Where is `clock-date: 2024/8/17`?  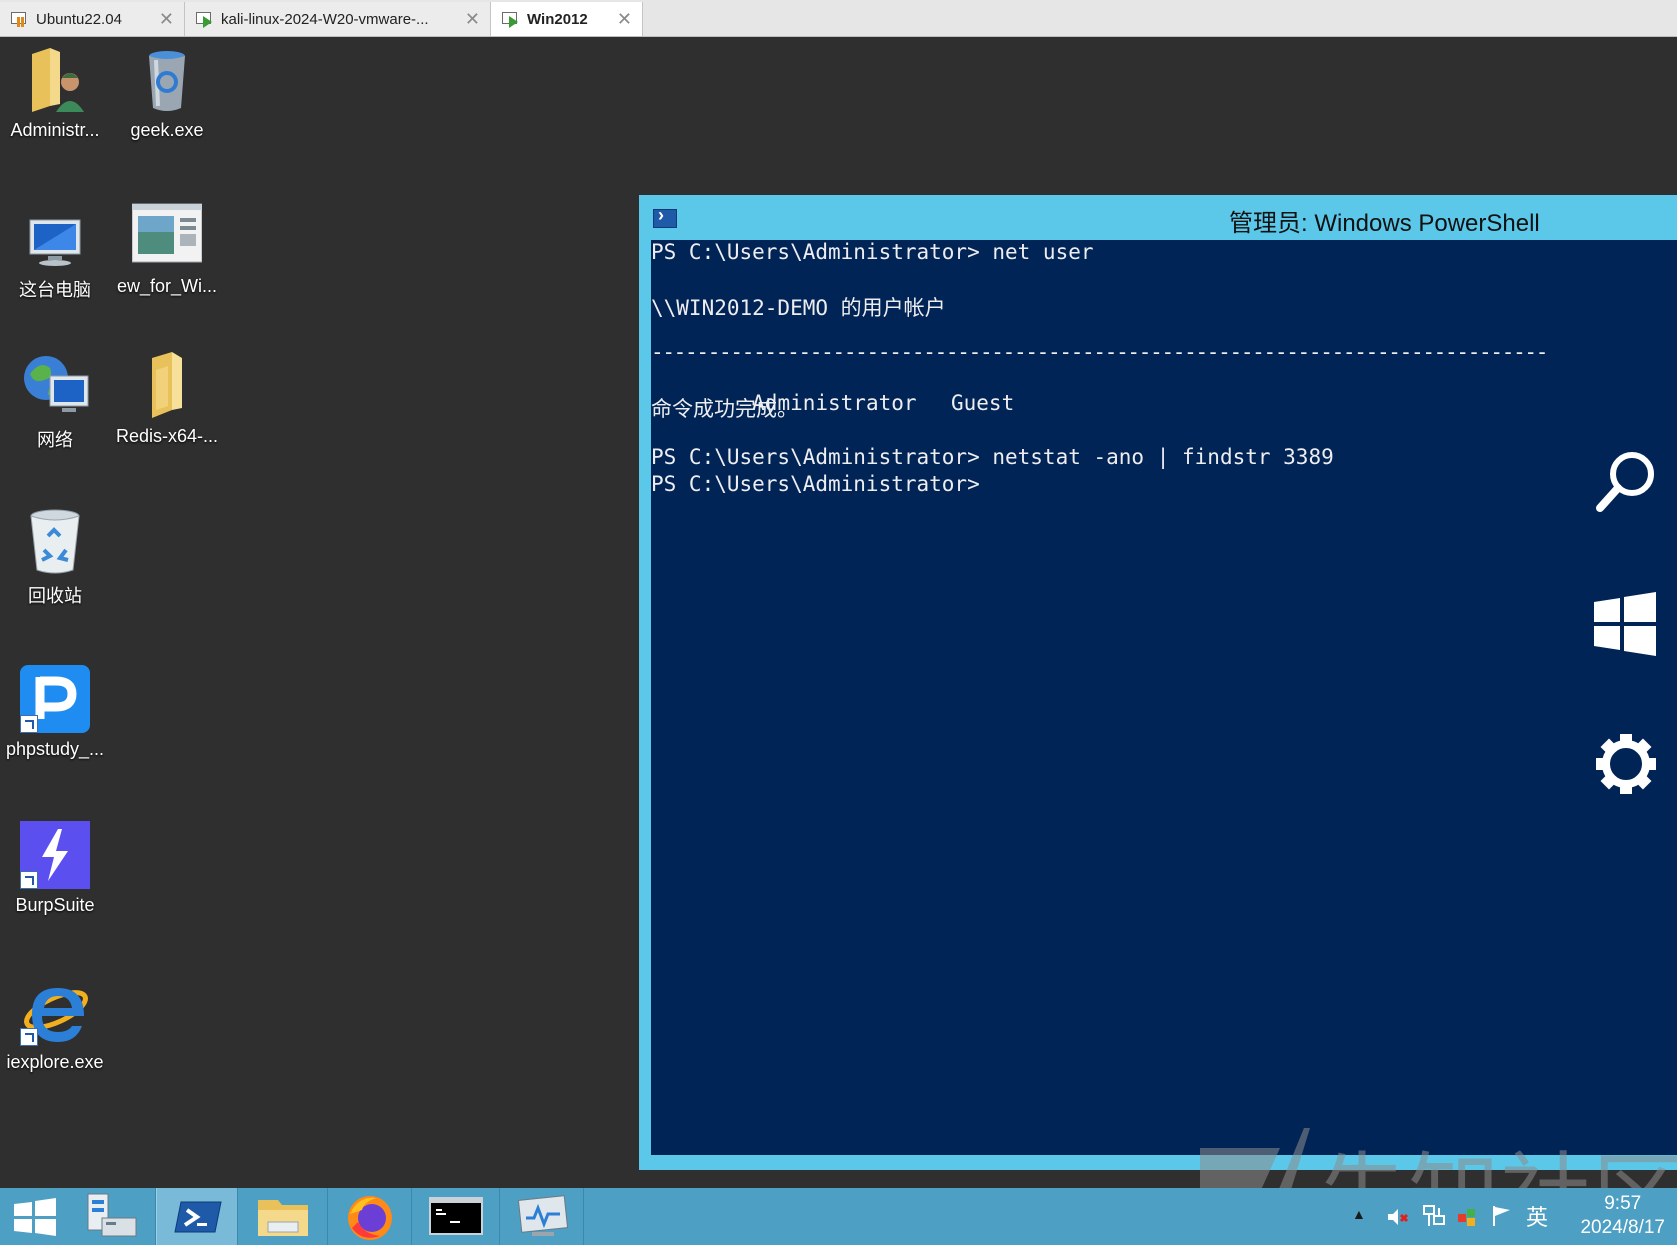
clock-date: 2024/8/17 is located at coordinates (1622, 1227).